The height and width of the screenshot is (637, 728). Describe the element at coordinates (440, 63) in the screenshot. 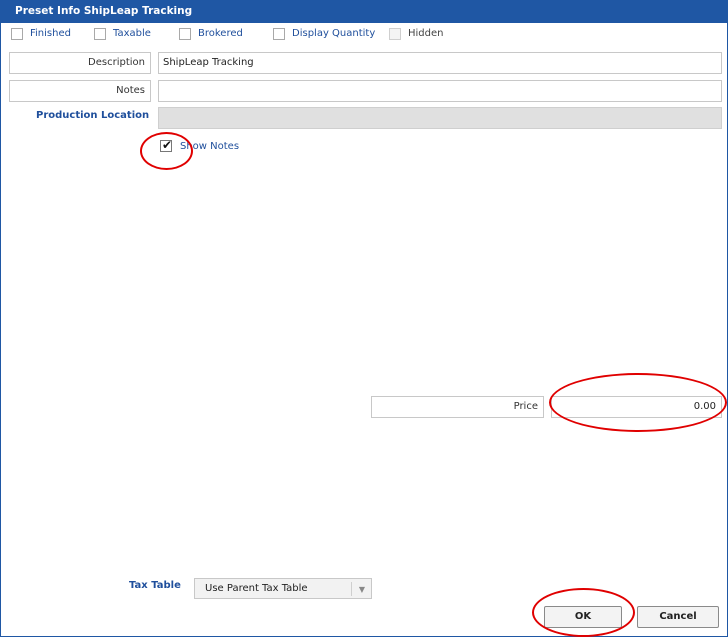

I see `description-input: ShipLeap Tracking` at that location.